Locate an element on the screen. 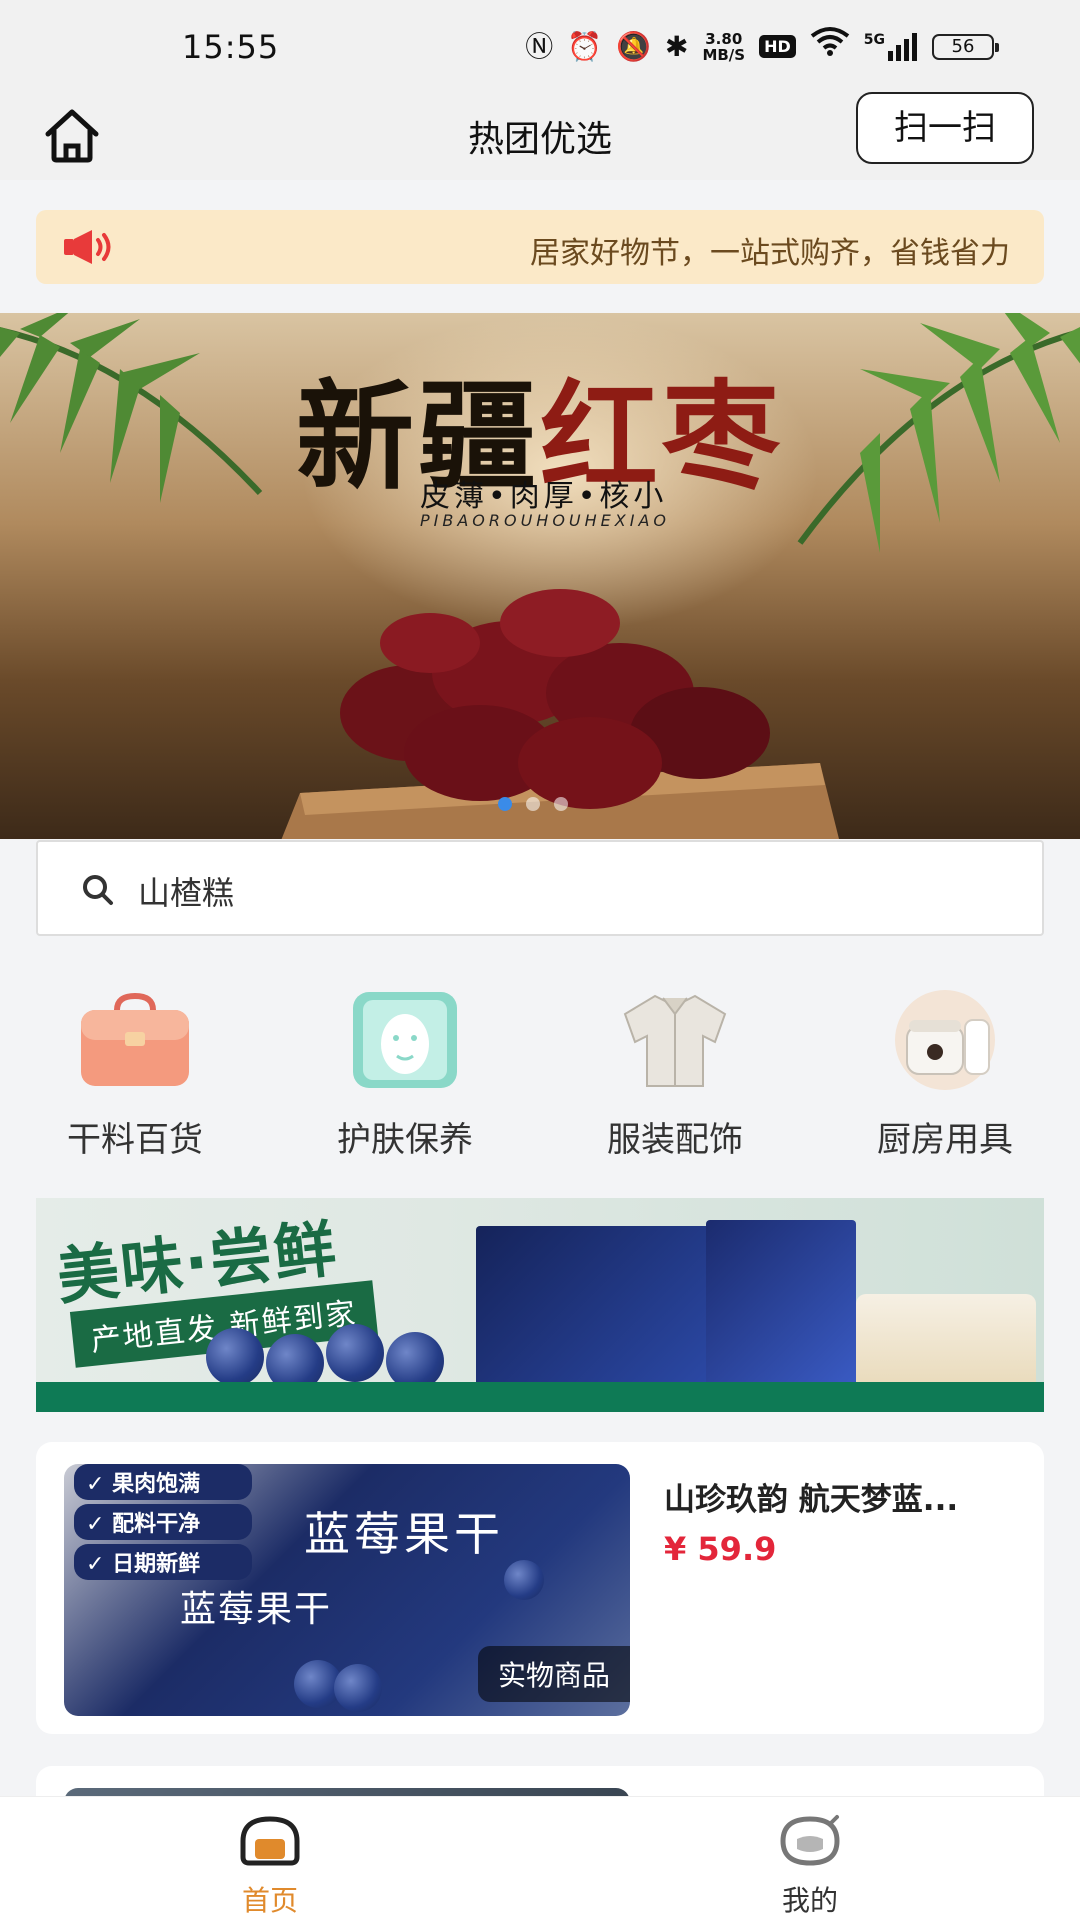 The height and width of the screenshot is (1920, 1080). category-item: 服装配饰 is located at coordinates (675, 1070).